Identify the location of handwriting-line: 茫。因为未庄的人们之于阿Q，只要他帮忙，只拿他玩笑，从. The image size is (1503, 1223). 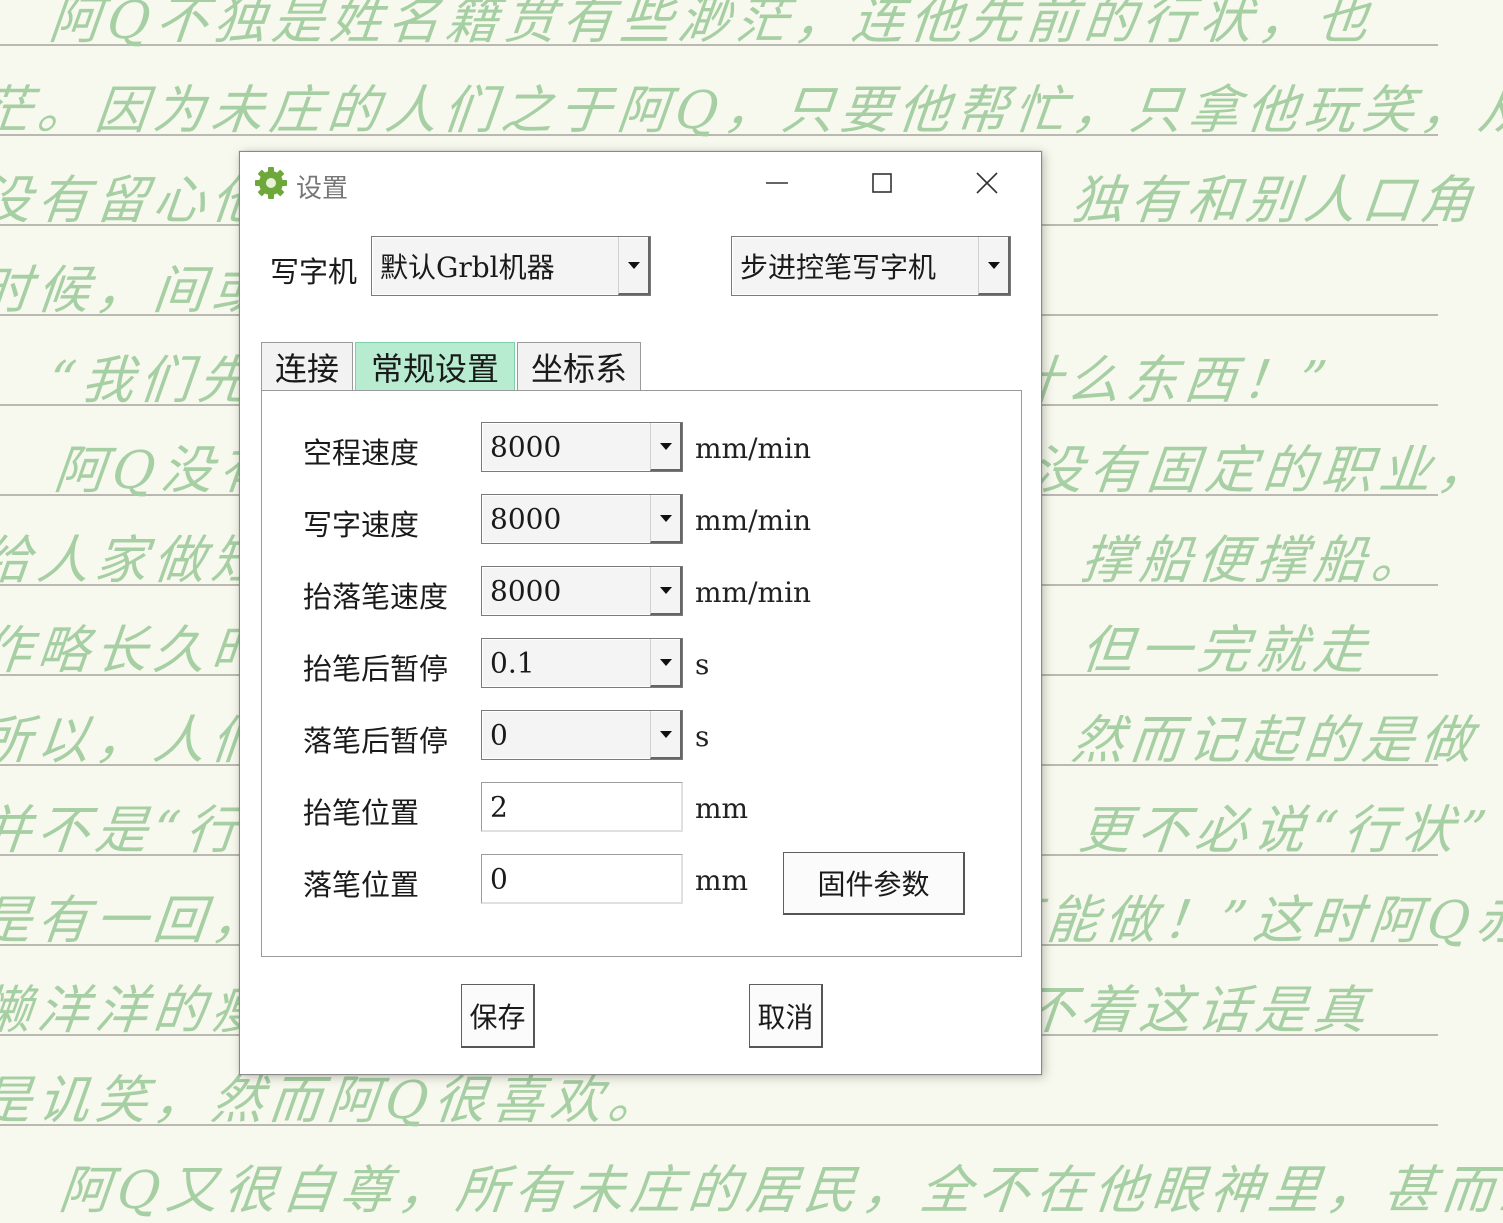
(751, 111).